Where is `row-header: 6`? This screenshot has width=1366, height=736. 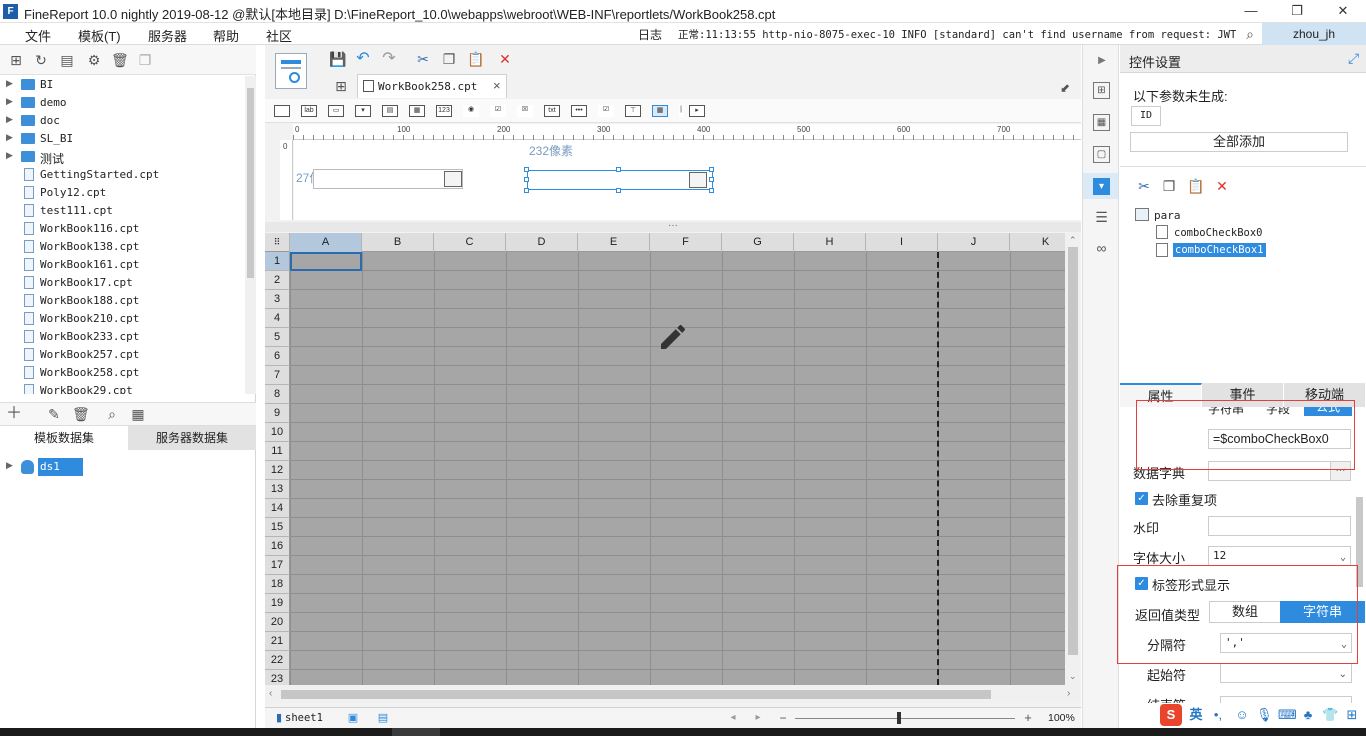 row-header: 6 is located at coordinates (277, 356).